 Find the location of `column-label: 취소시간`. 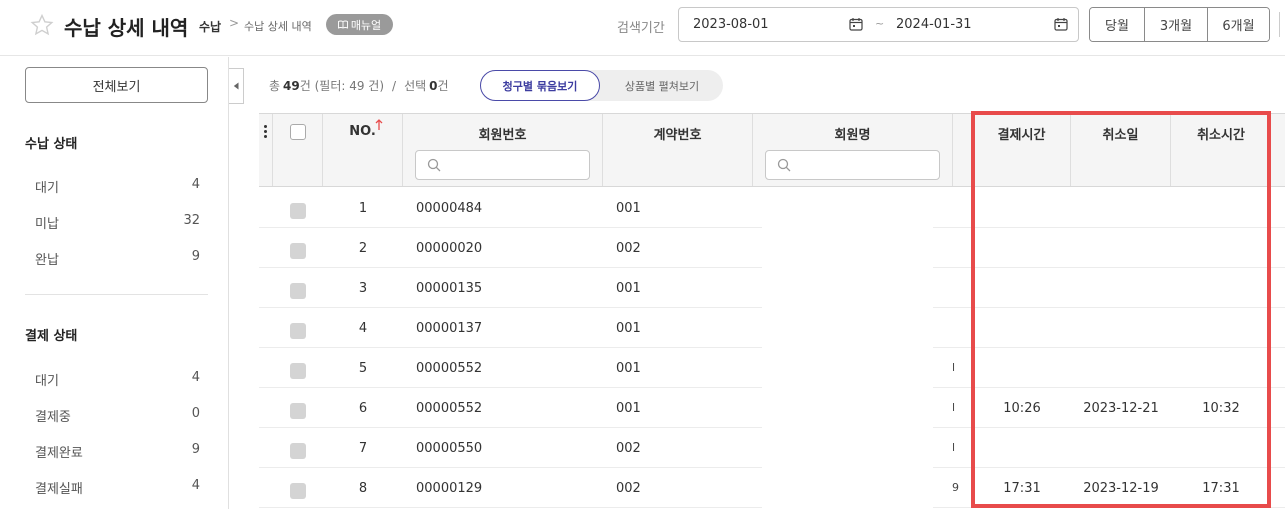

column-label: 취소시간 is located at coordinates (1221, 135).